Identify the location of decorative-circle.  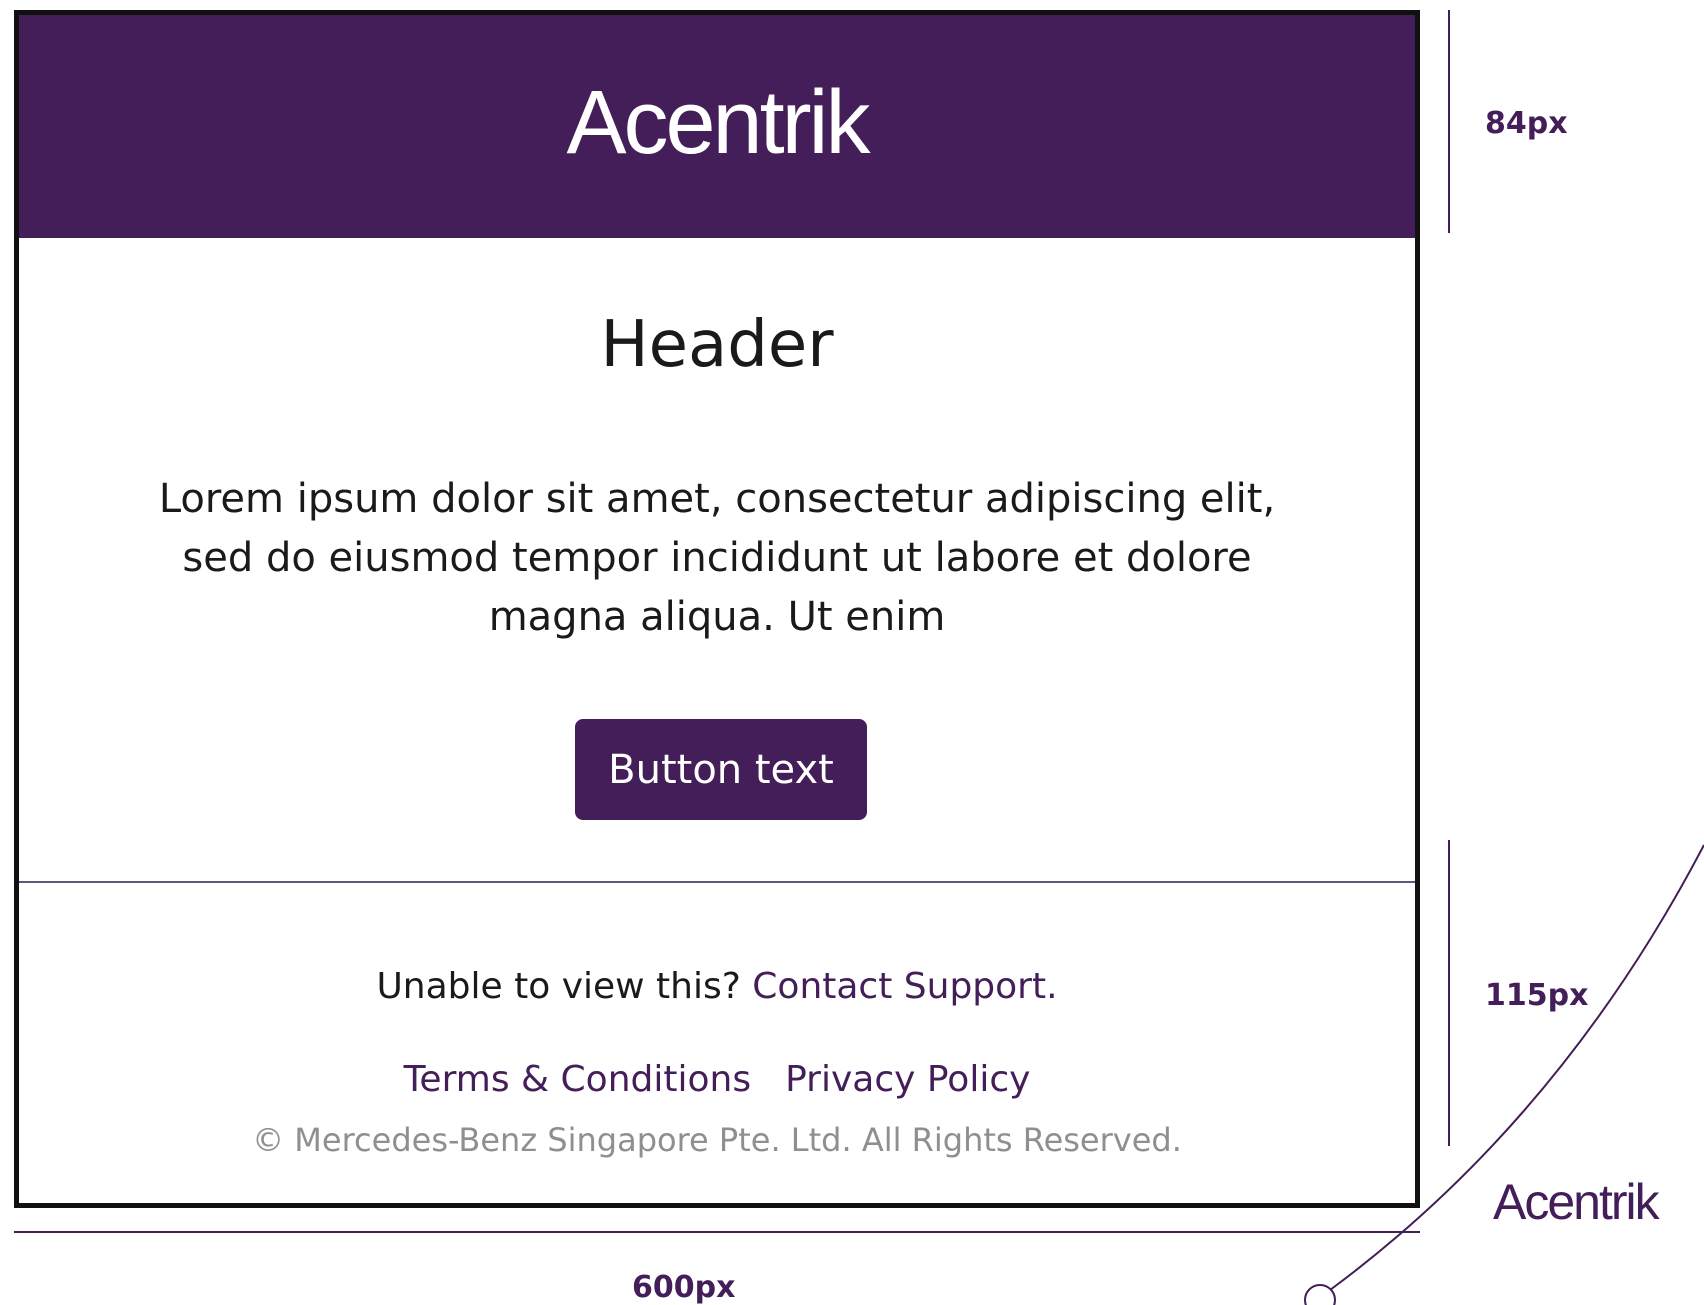
(1320, 1294).